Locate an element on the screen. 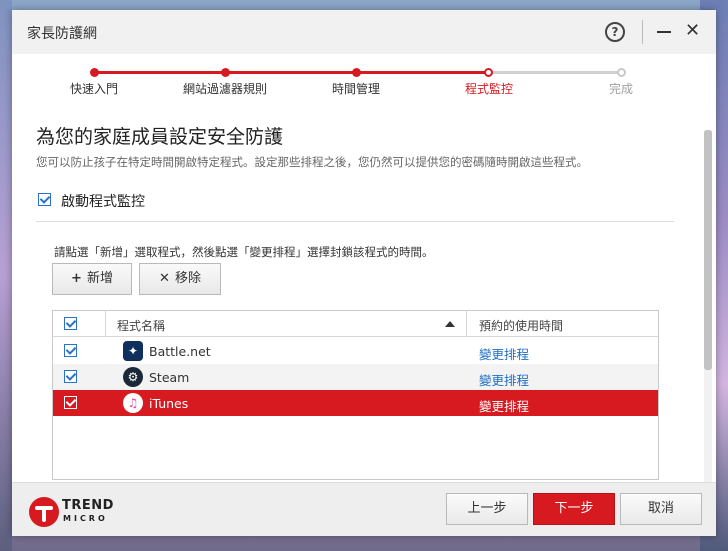  minimize-icon is located at coordinates (664, 32).